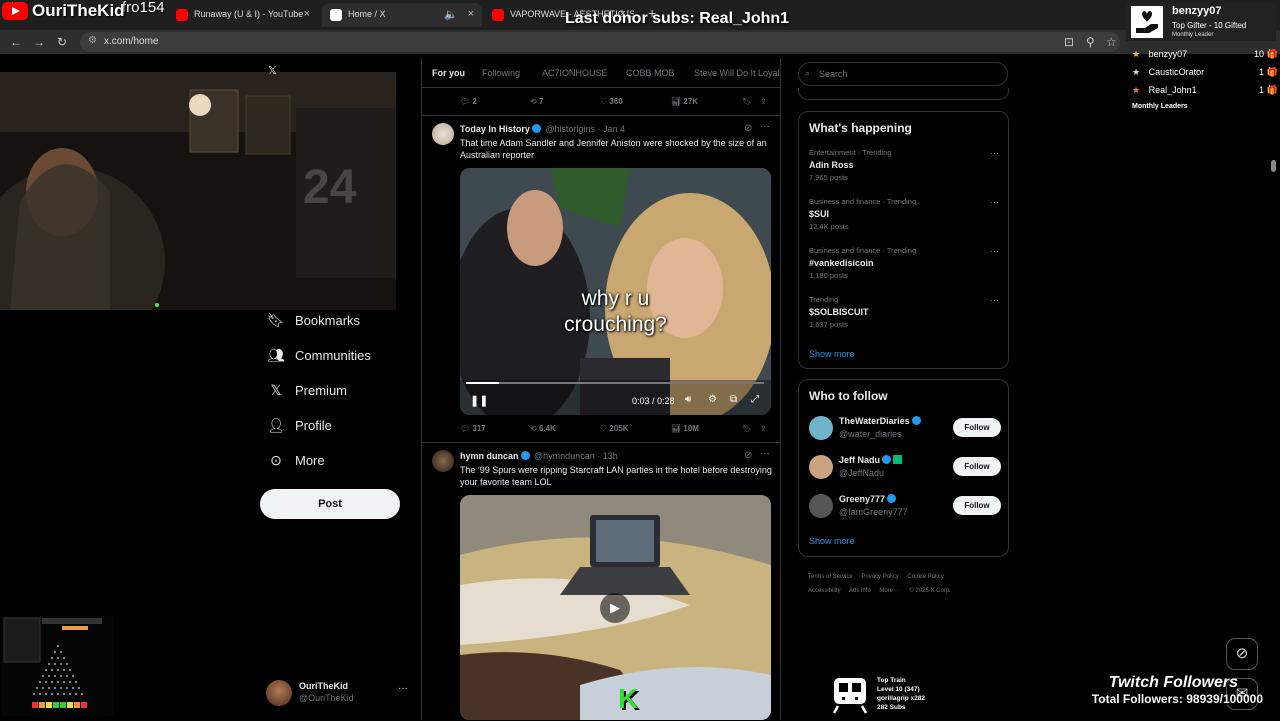 This screenshot has height=721, width=1280. Describe the element at coordinates (575, 73) in the screenshot. I see `tab-list: AC7IONHOUSE` at that location.